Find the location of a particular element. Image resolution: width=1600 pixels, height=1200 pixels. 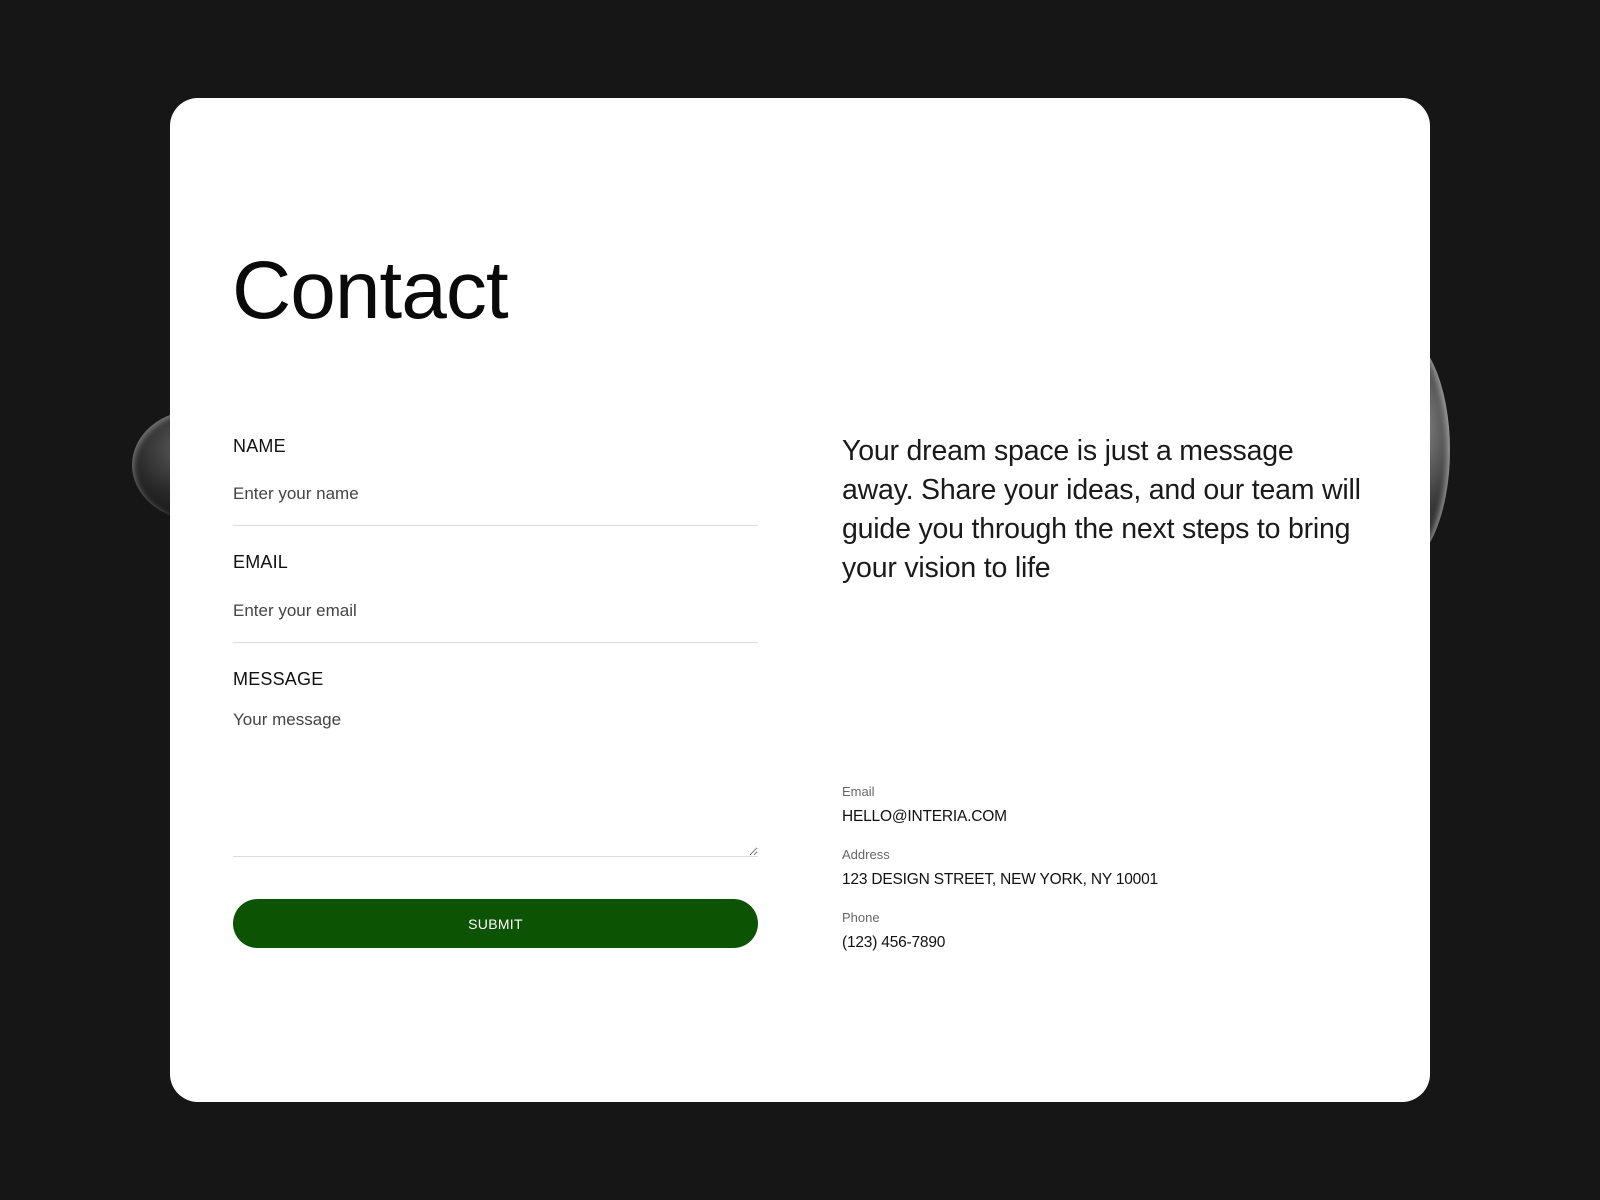

submit-button: SUBMIT is located at coordinates (495, 923).